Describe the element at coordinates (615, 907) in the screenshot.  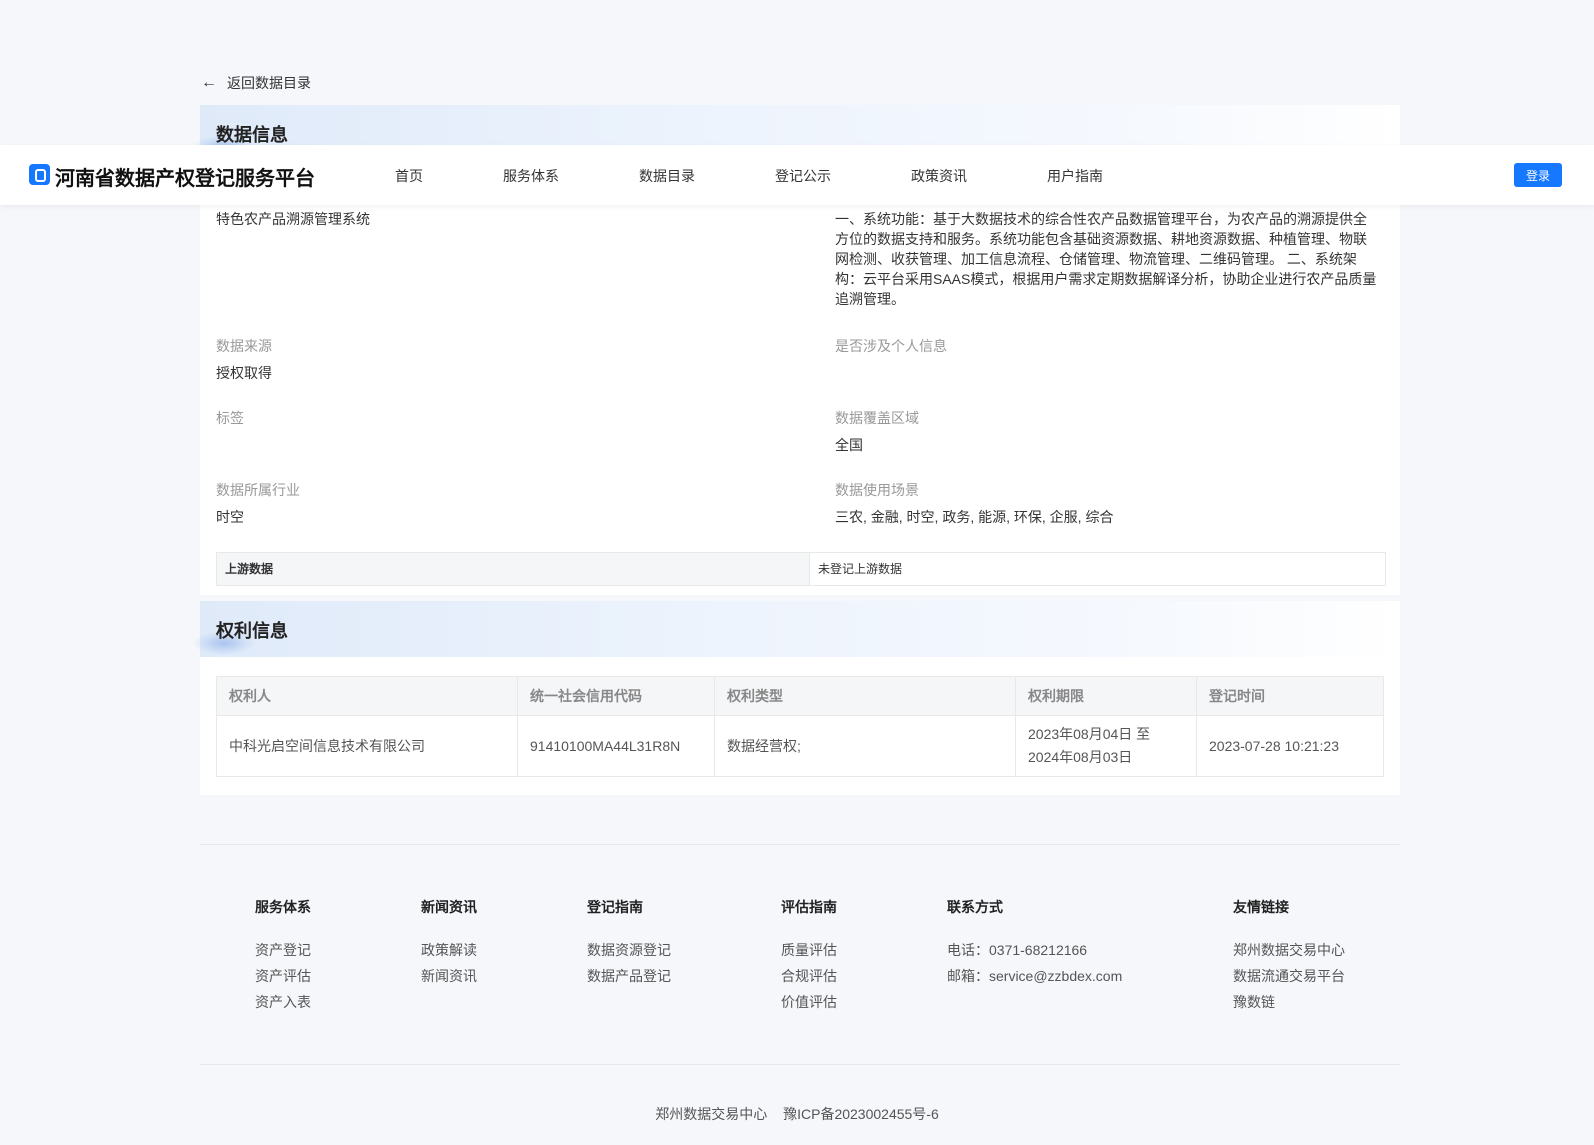
I see `footer-col-title: 登记指南` at that location.